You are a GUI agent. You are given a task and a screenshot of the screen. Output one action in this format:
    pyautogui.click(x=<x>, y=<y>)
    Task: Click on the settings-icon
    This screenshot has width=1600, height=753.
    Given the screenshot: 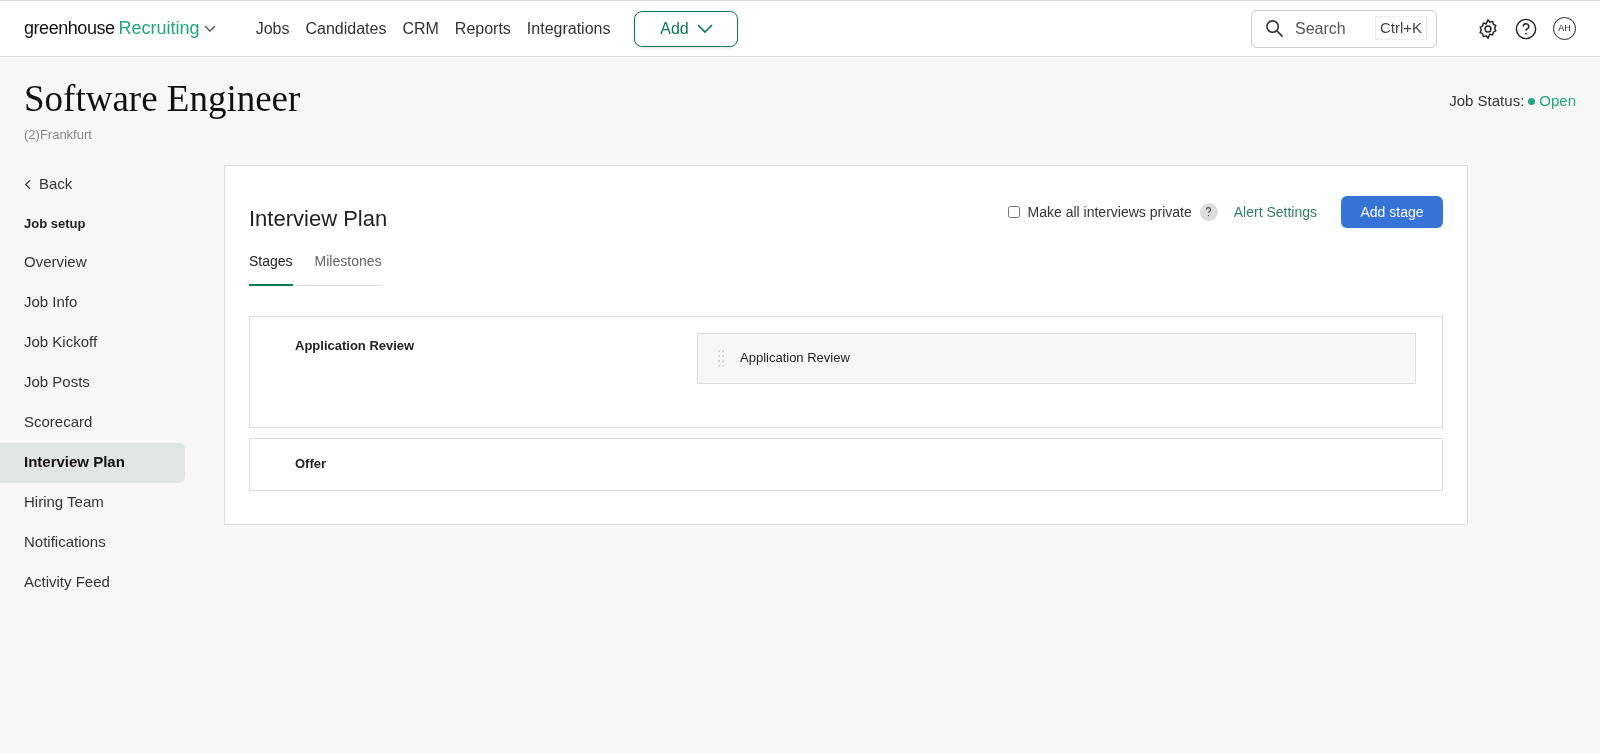 What is the action you would take?
    pyautogui.click(x=1488, y=28)
    